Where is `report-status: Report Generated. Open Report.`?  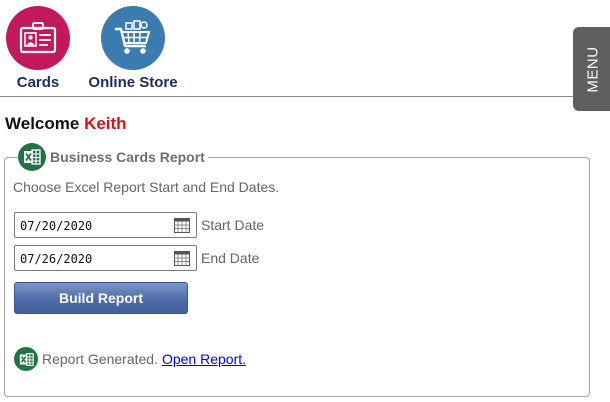 report-status: Report Generated. Open Report. is located at coordinates (130, 359).